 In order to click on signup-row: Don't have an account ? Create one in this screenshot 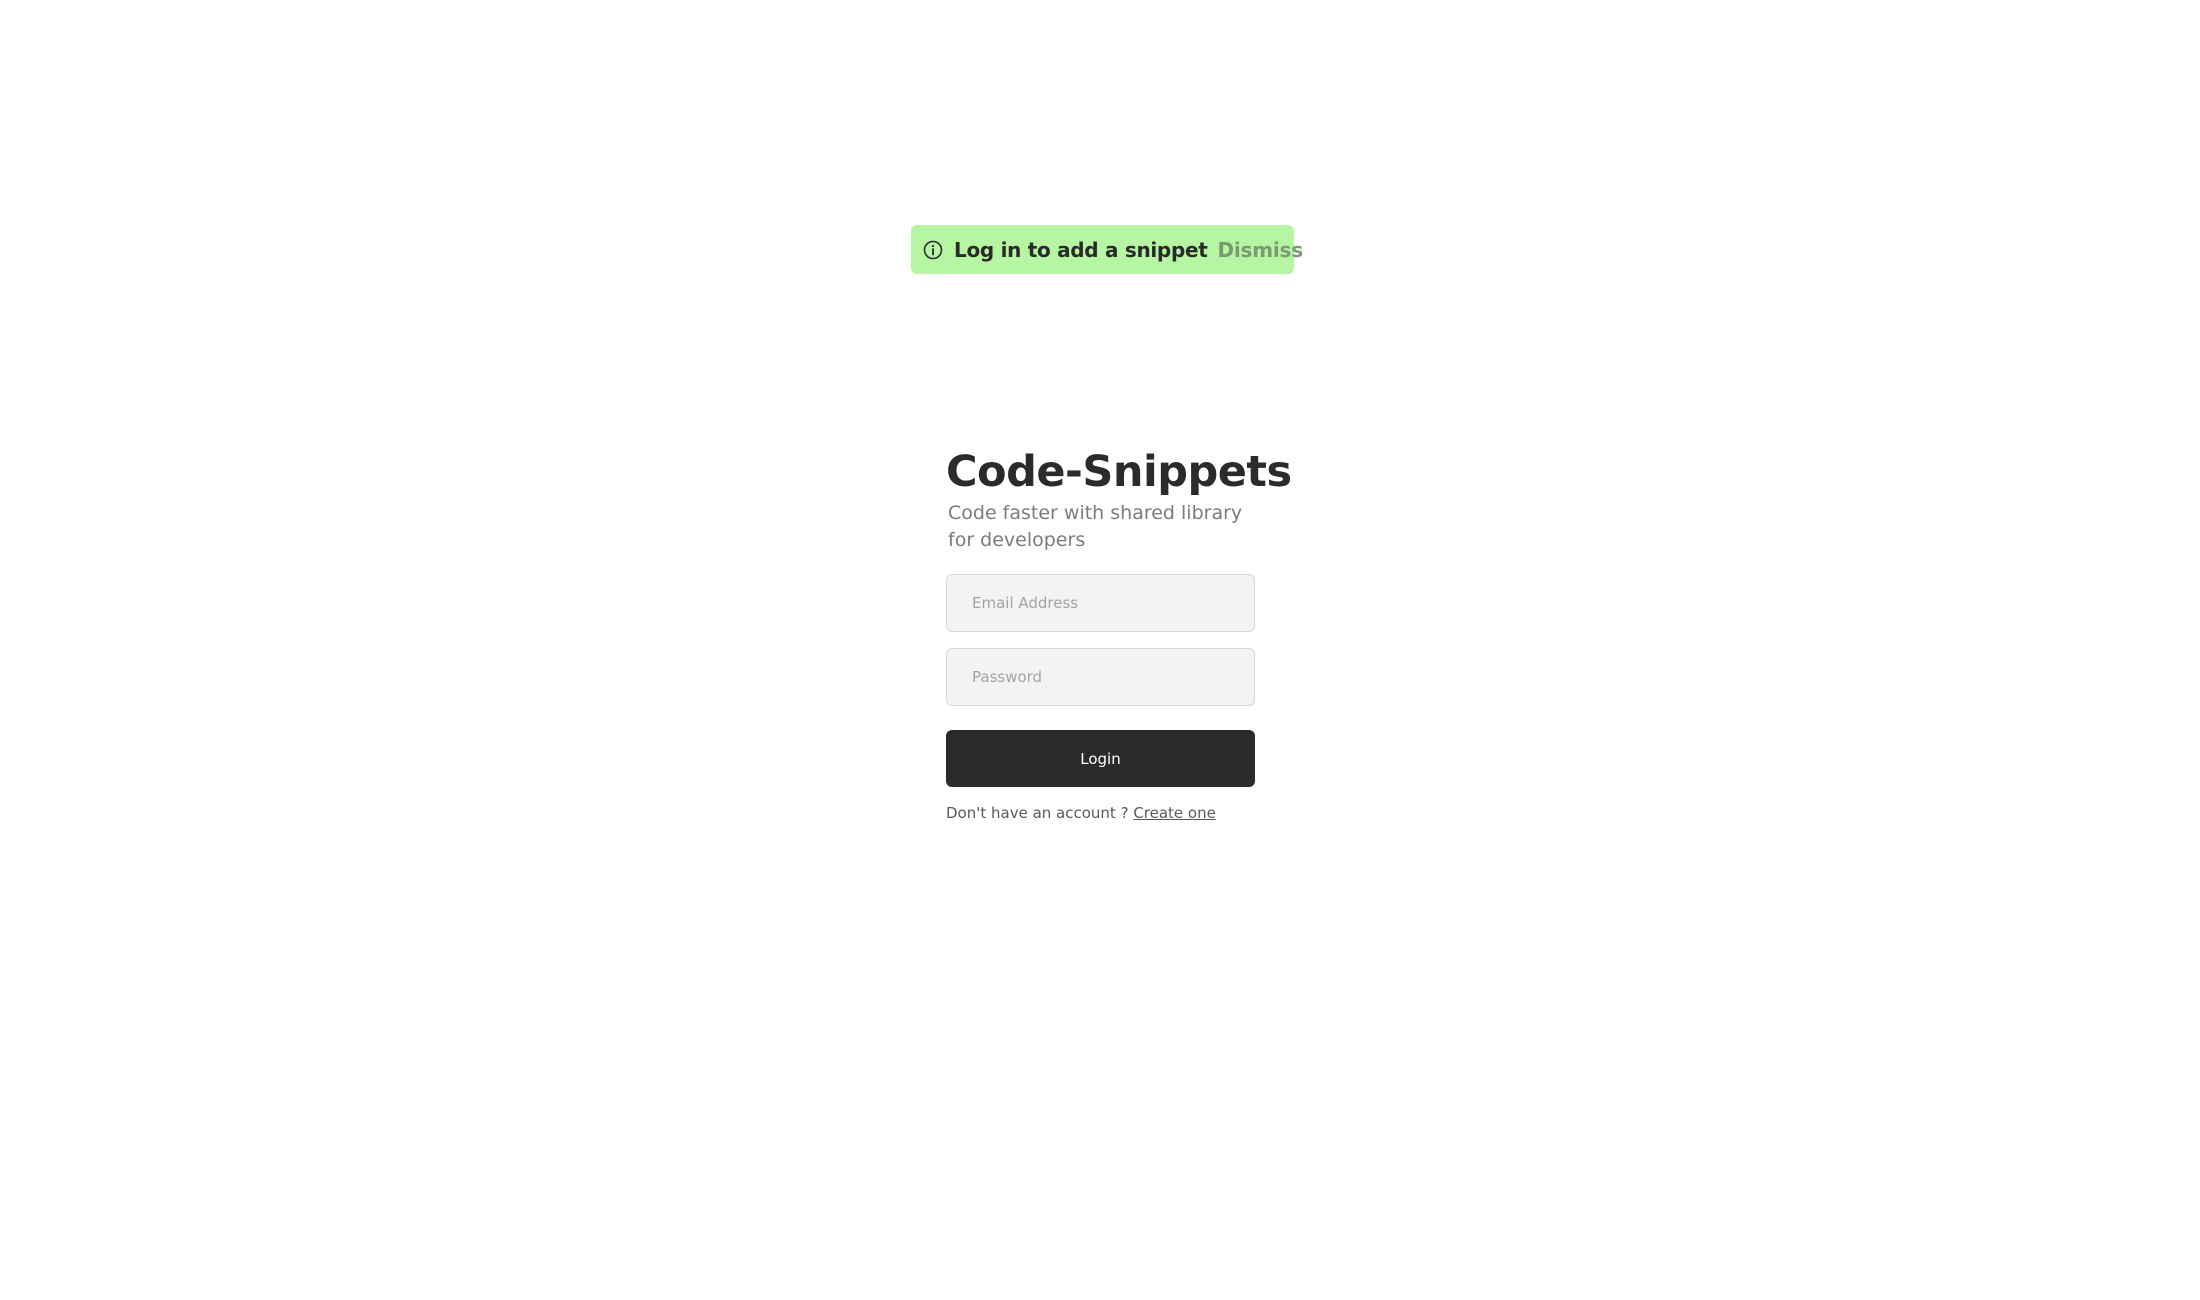, I will do `click(1106, 813)`.